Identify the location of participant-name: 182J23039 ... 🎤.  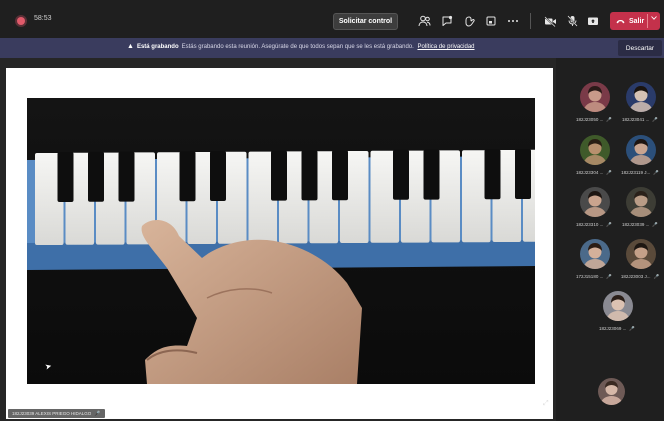
(638, 225).